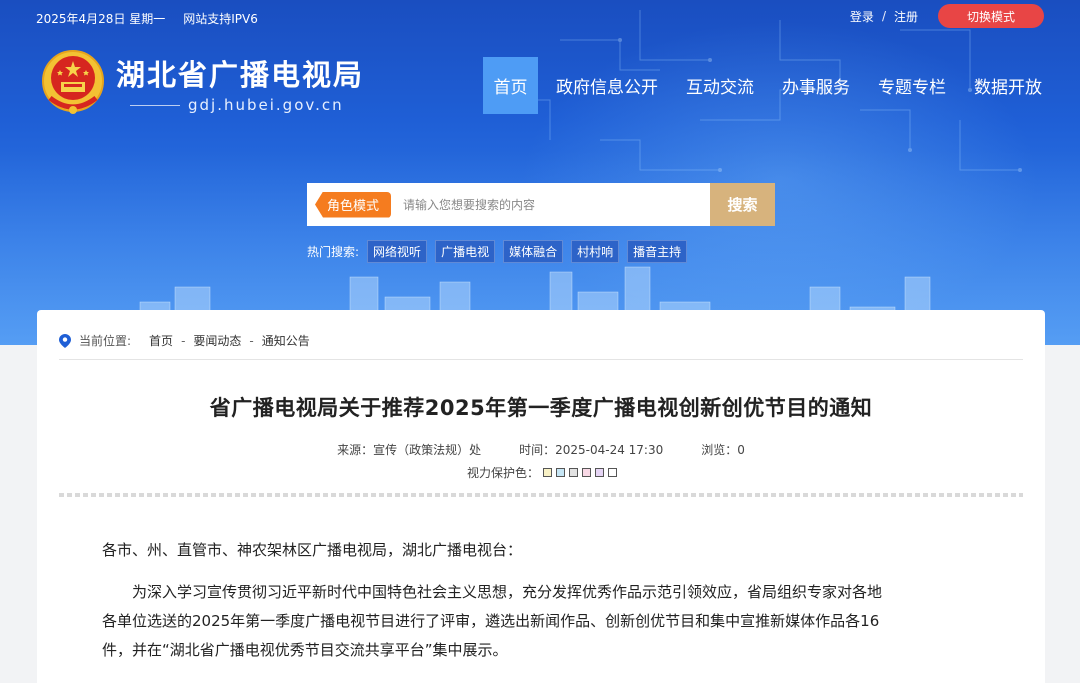 This screenshot has width=1080, height=683. I want to click on article-time: 时间：2025-04-24 17:30, so click(591, 450).